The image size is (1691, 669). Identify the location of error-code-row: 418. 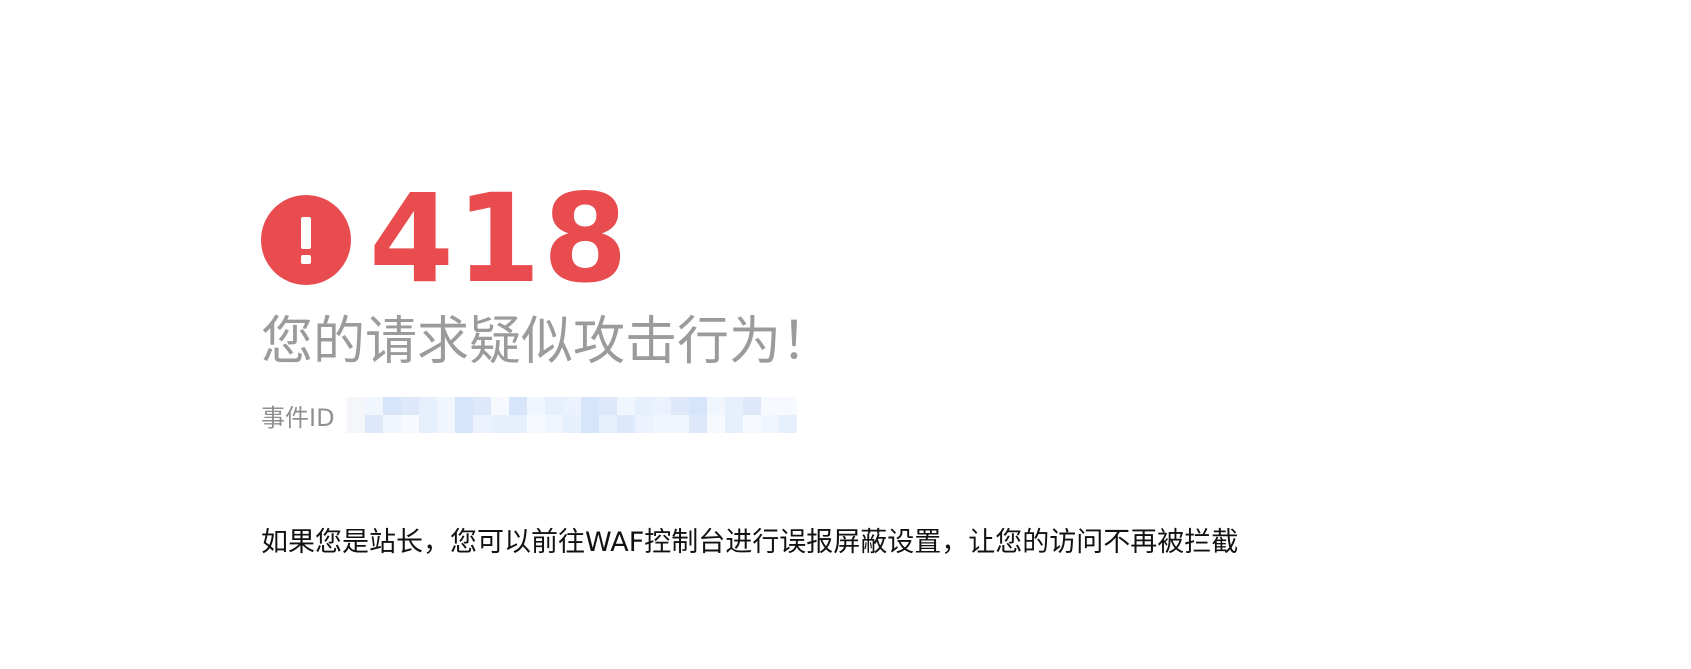
(749, 239).